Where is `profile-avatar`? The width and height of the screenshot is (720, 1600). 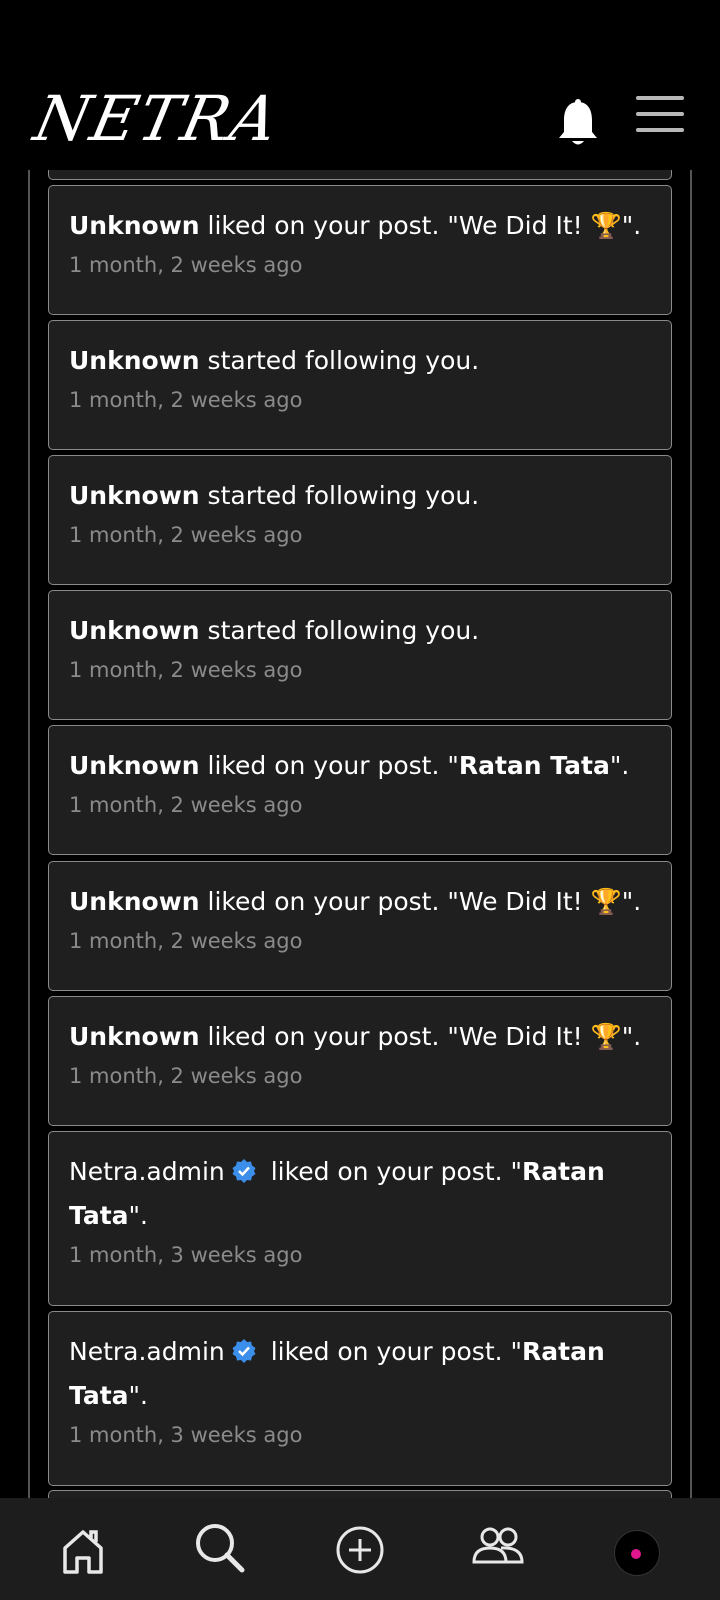 profile-avatar is located at coordinates (637, 1553).